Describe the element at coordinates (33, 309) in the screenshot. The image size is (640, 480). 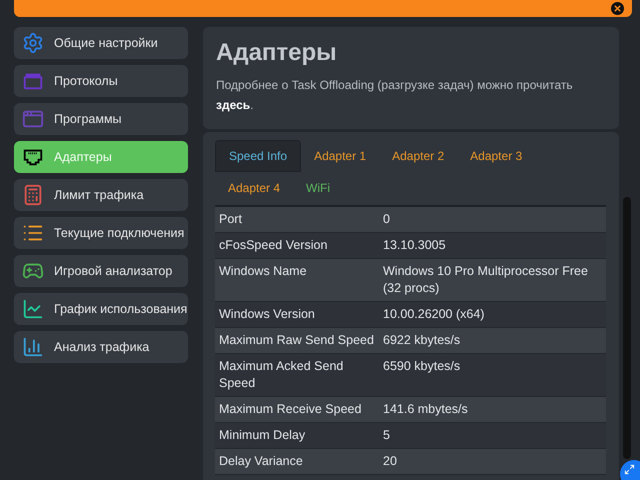
I see `line-chart-icon` at that location.